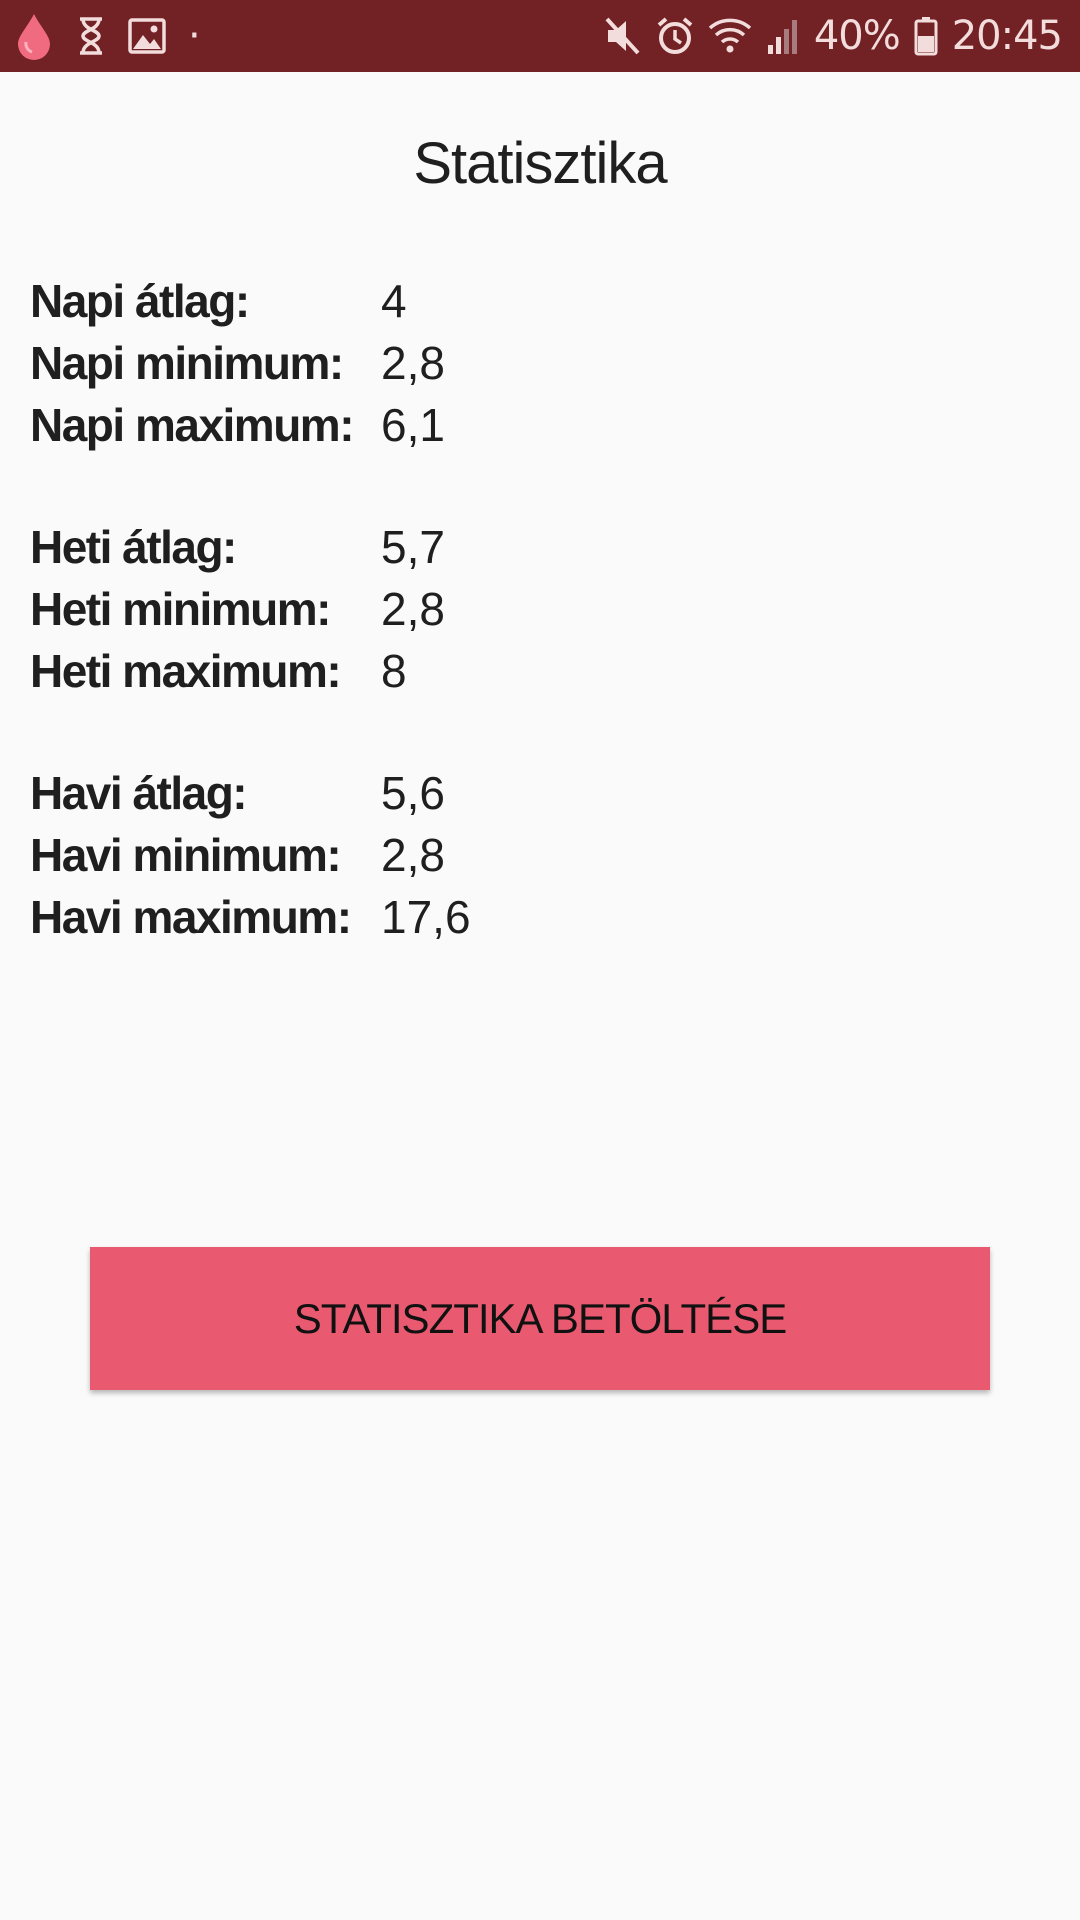  I want to click on daily-maximum-value: 6,1, so click(413, 425).